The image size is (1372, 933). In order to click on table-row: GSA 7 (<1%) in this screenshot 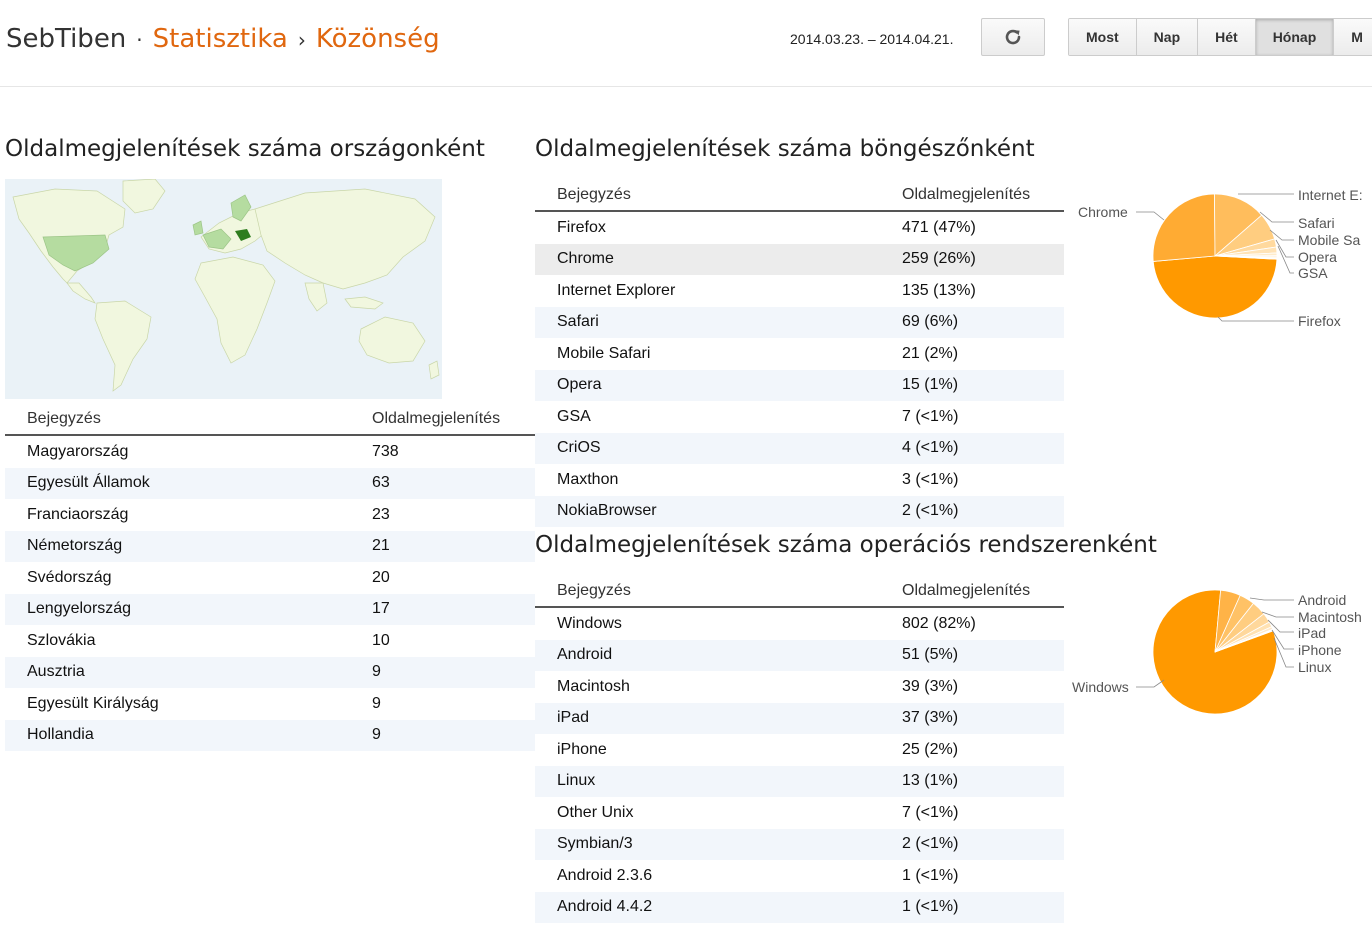, I will do `click(799, 417)`.